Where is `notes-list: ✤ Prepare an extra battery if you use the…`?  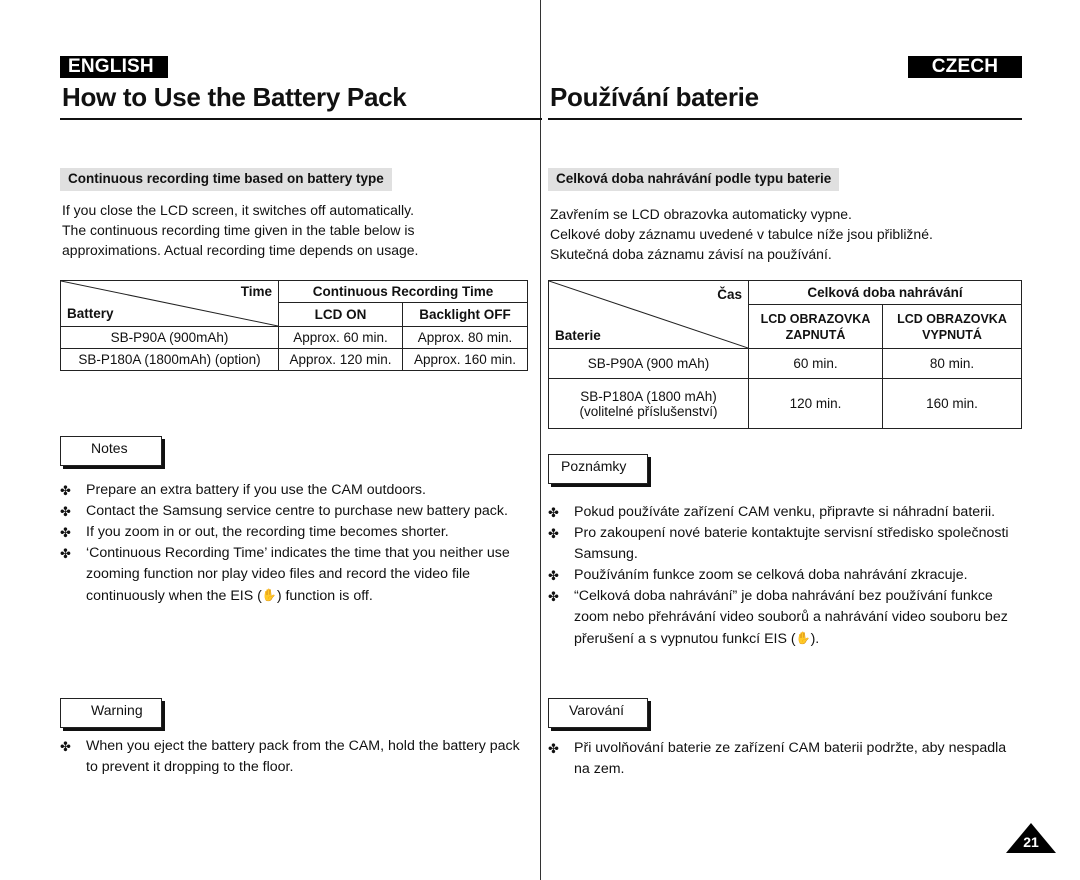
notes-list: ✤ Prepare an extra battery if you use the… is located at coordinates (295, 543).